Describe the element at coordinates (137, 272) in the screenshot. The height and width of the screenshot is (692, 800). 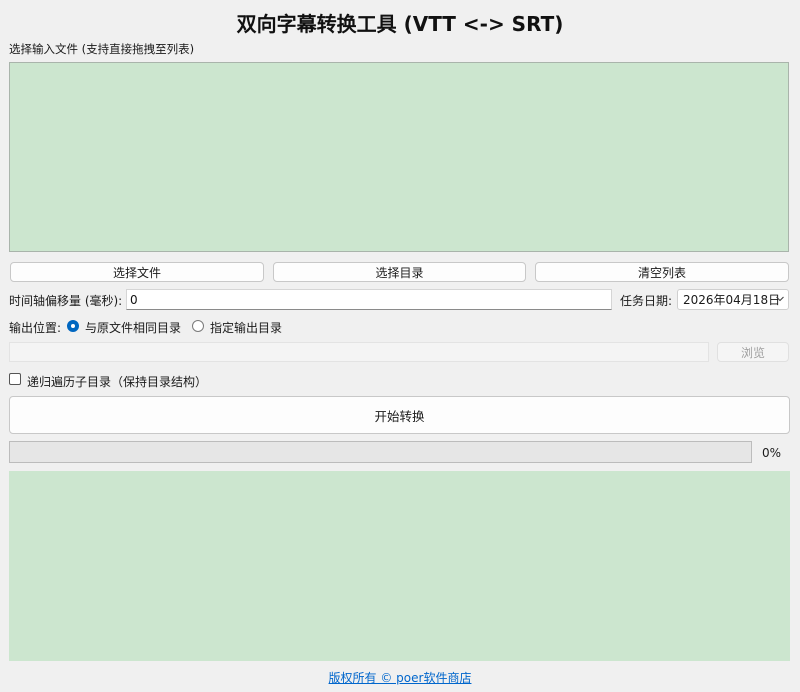
I see `select-file-button: 选择文件` at that location.